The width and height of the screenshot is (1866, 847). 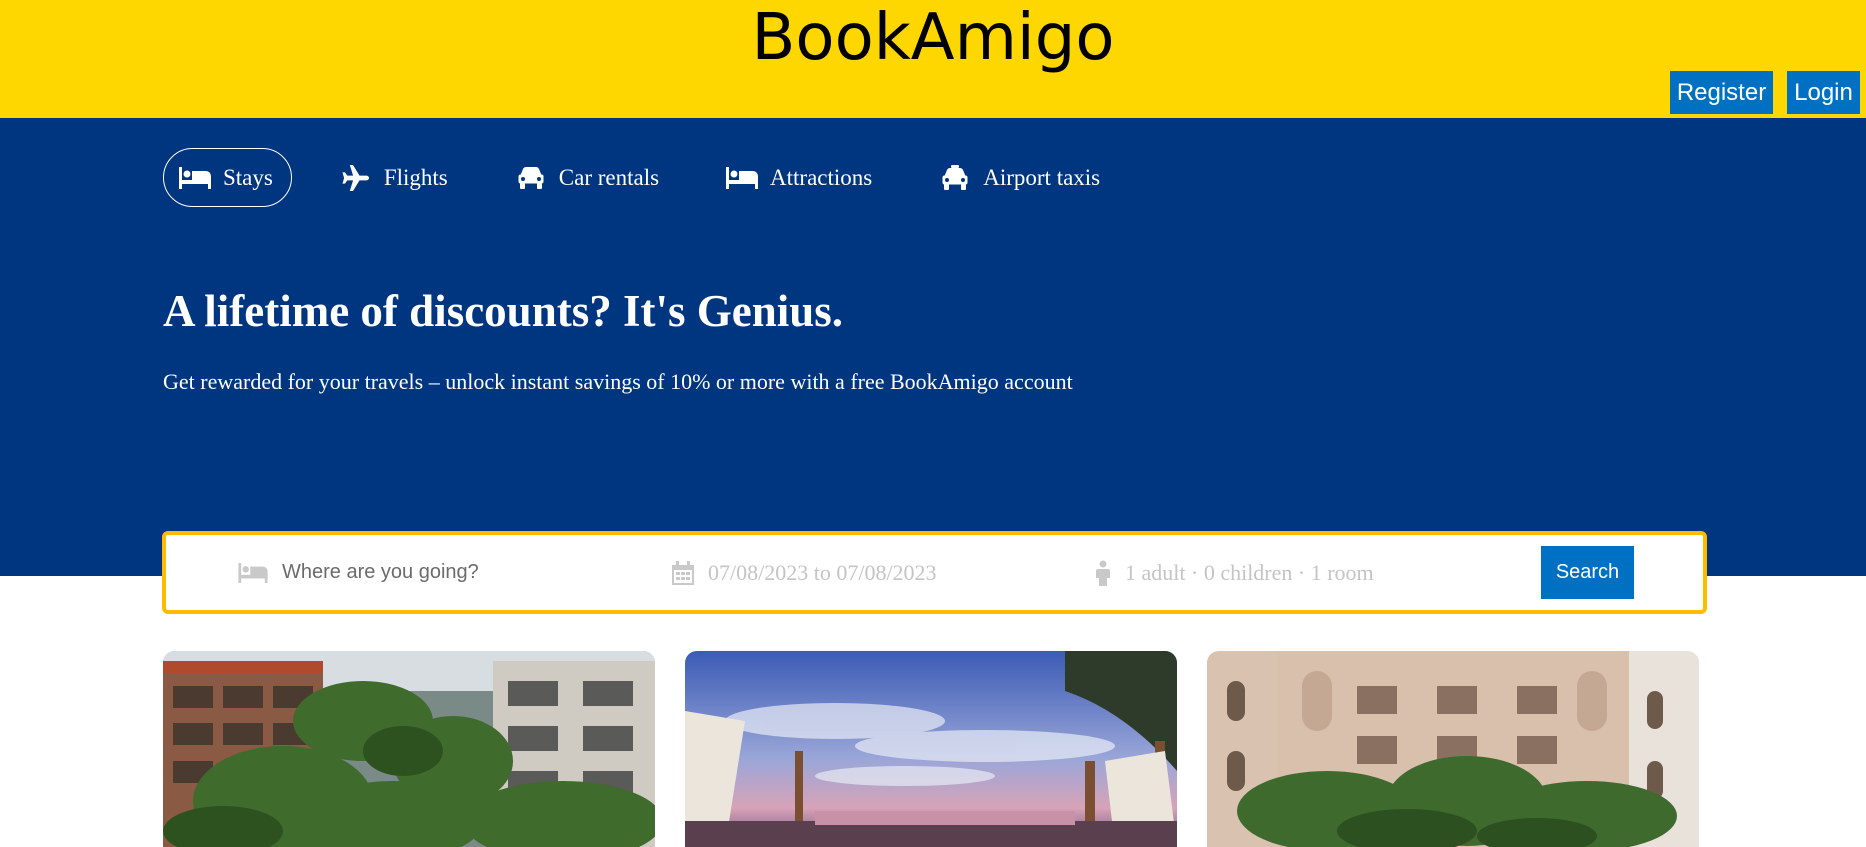 I want to click on destination-field: Where are you going?, so click(x=358, y=572).